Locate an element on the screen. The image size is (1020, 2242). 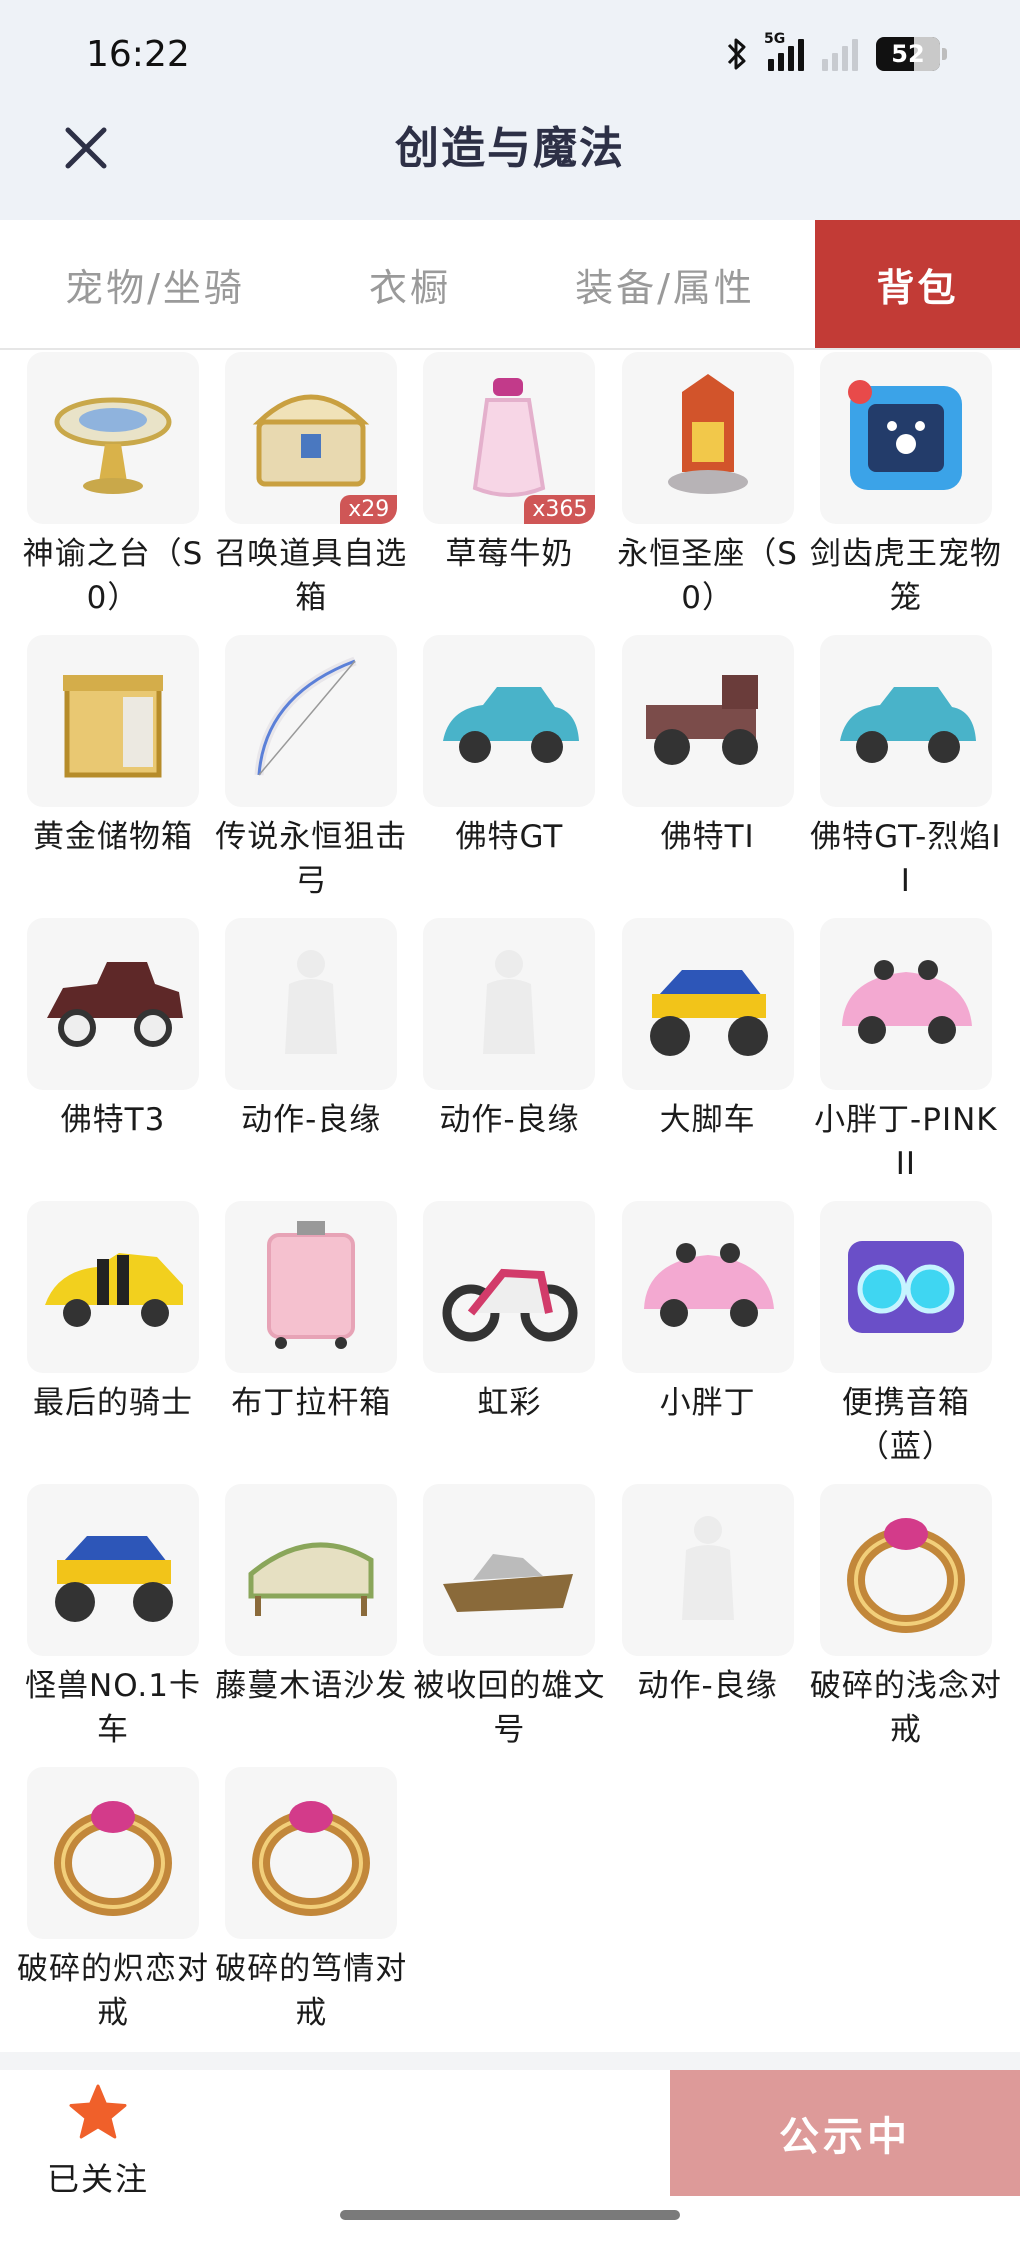
backpack-item: 大脚车 is located at coordinates (707, 1030).